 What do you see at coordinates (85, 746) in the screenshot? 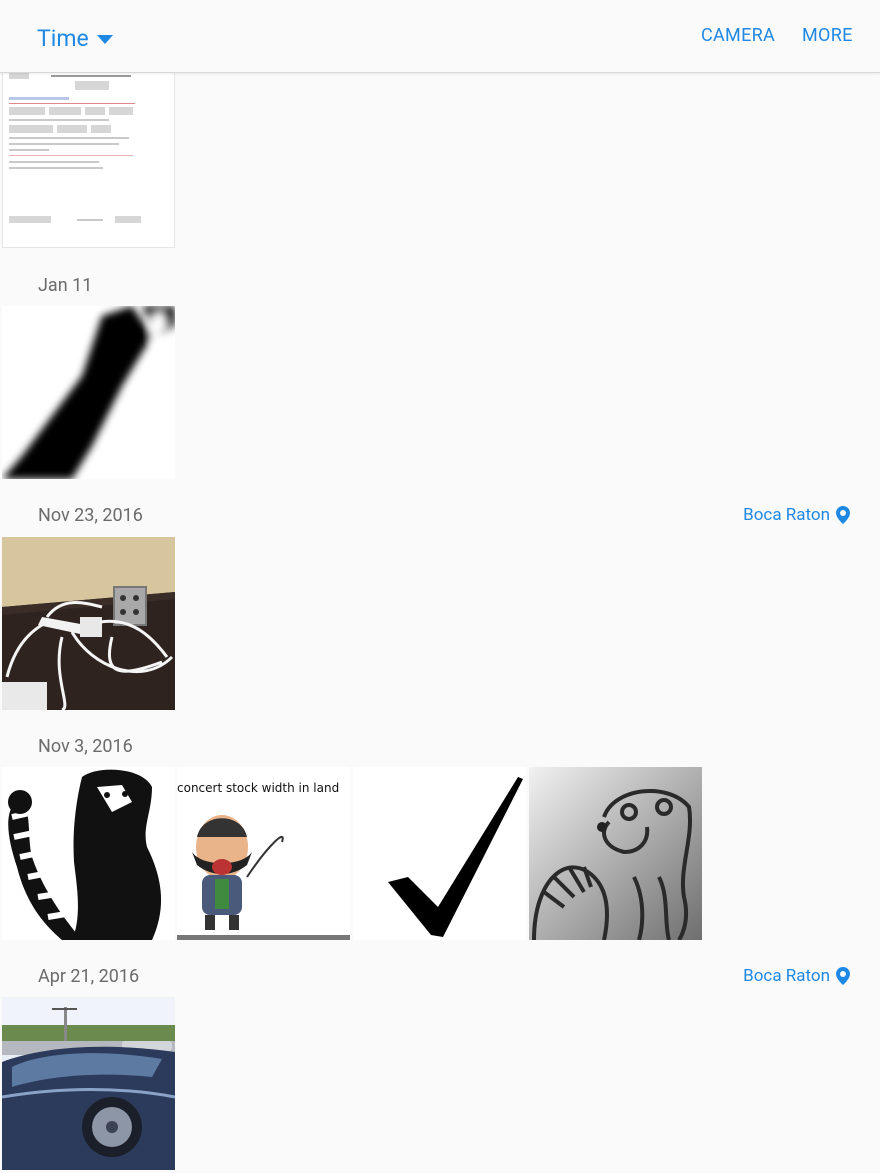
I see `date-header: Nov 3, 2016` at bounding box center [85, 746].